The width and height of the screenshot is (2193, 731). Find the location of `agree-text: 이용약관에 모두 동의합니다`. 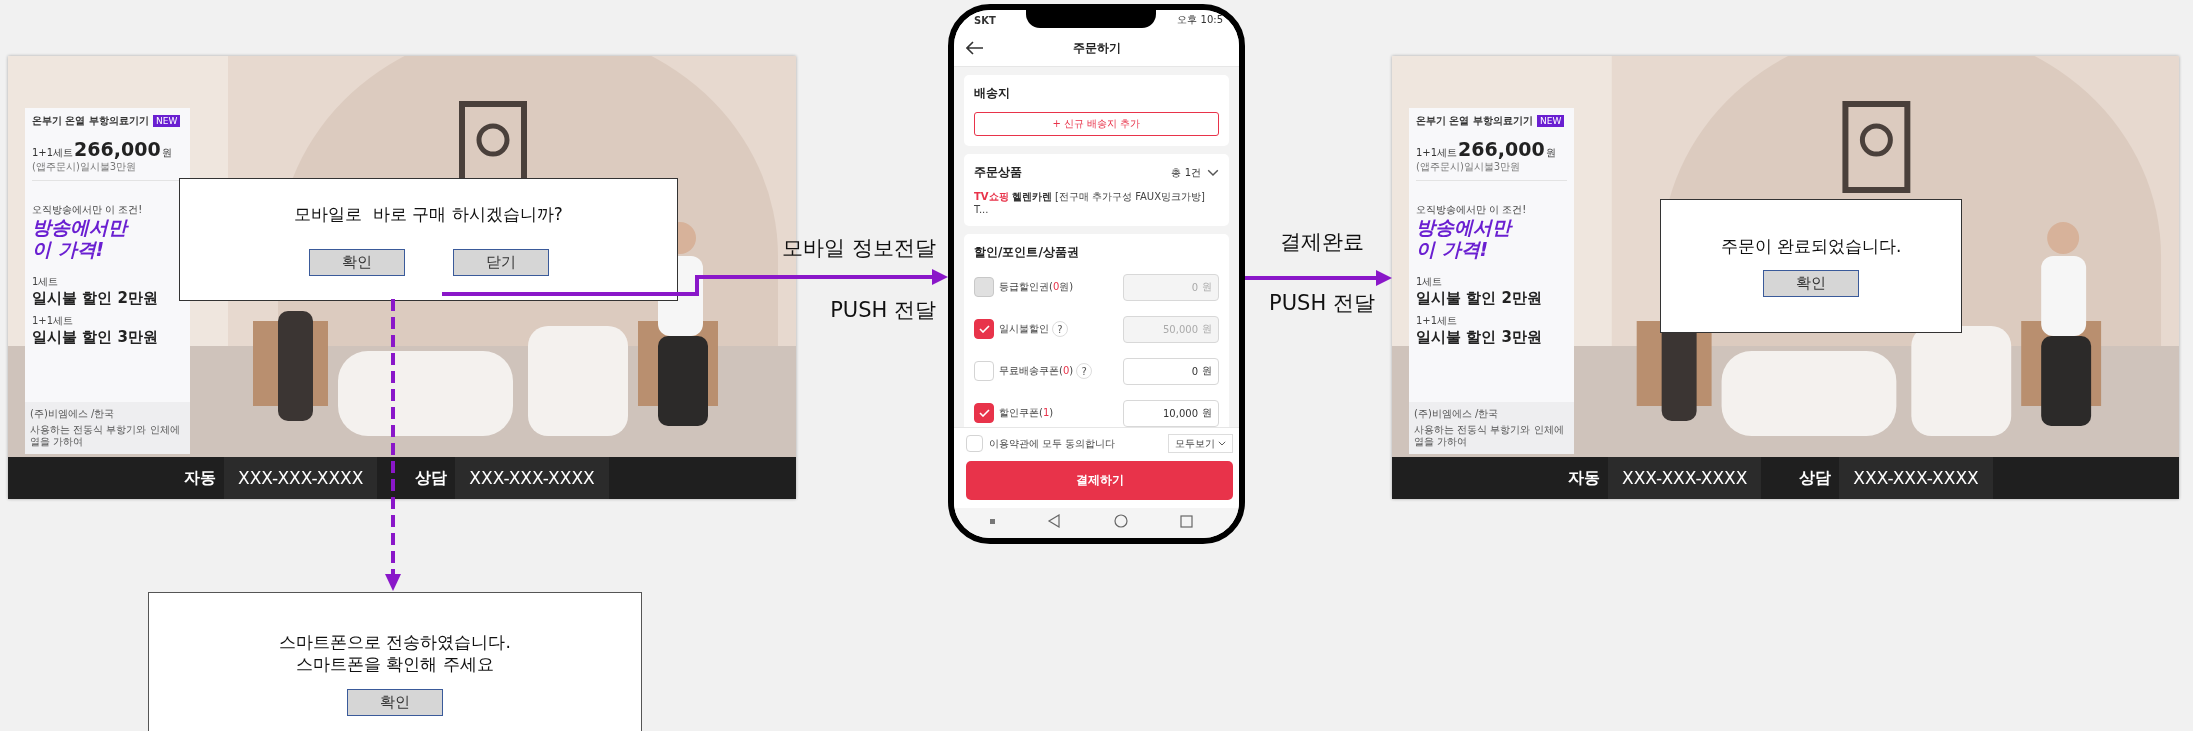

agree-text: 이용약관에 모두 동의합니다 is located at coordinates (1053, 443).